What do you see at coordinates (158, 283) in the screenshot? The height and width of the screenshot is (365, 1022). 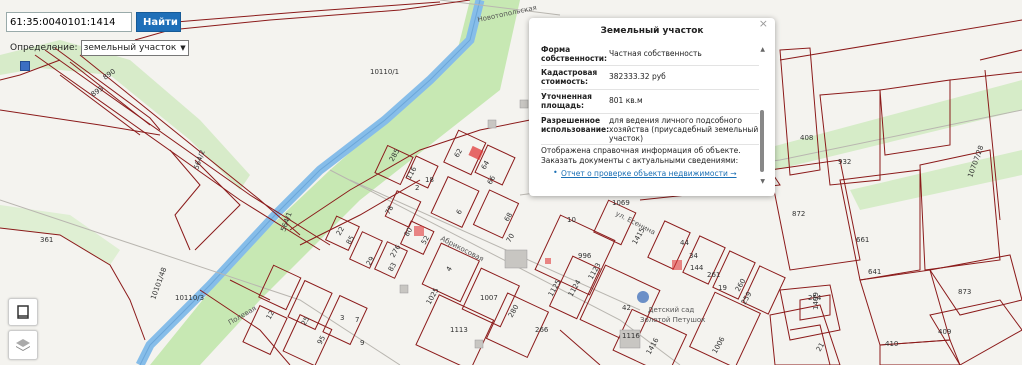 I see `plot-number-label: 10101/48` at bounding box center [158, 283].